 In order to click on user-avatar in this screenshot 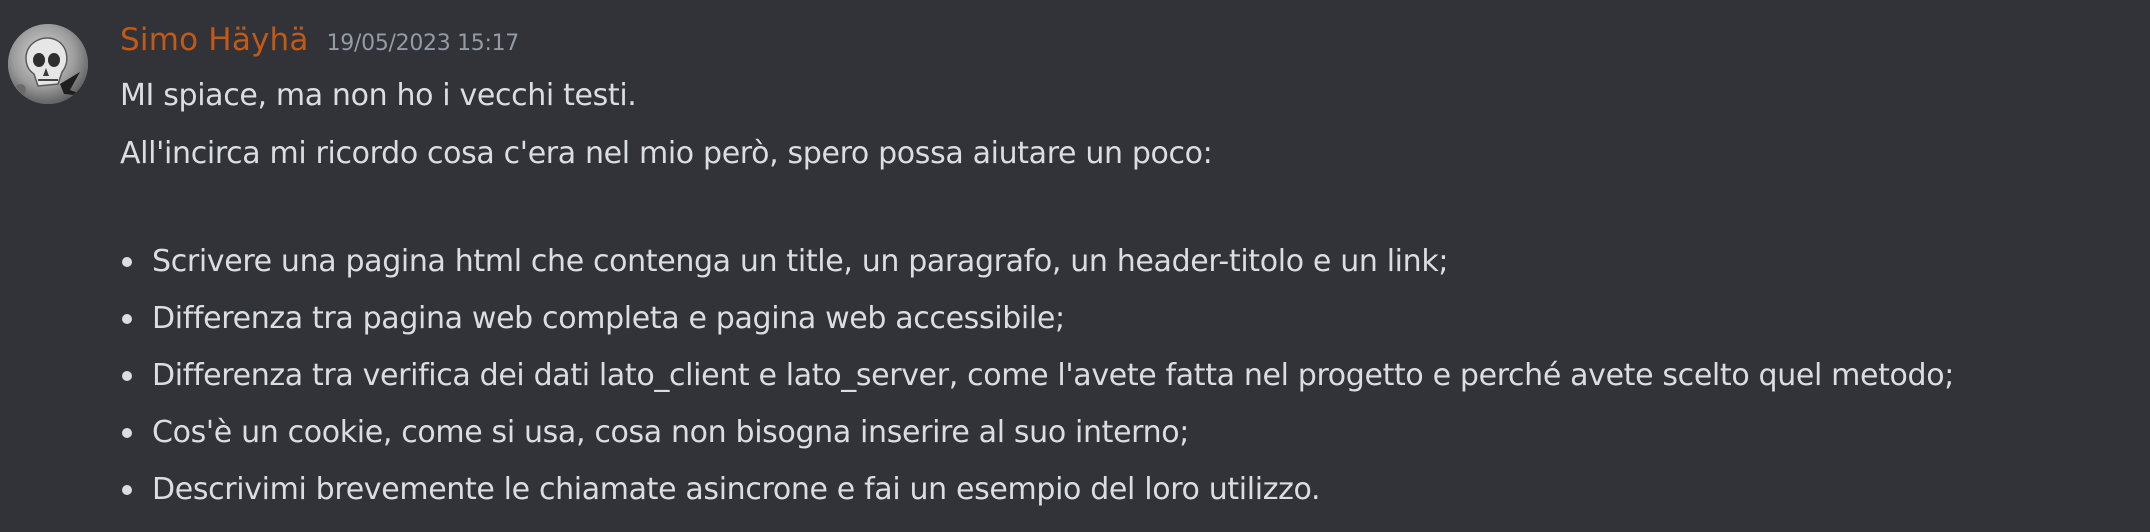, I will do `click(48, 64)`.